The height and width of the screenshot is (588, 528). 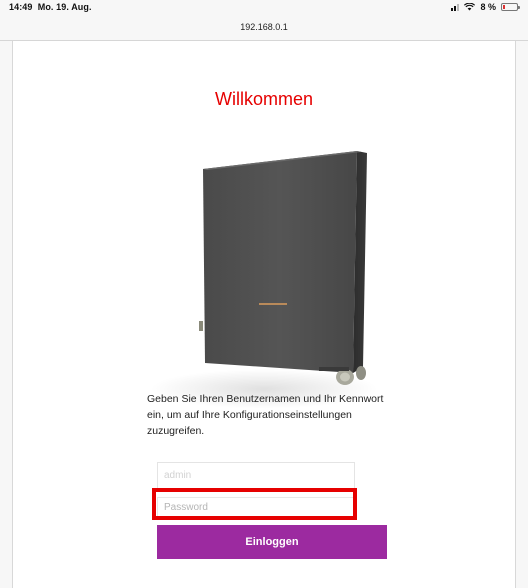 I want to click on password-input, so click(x=256, y=507).